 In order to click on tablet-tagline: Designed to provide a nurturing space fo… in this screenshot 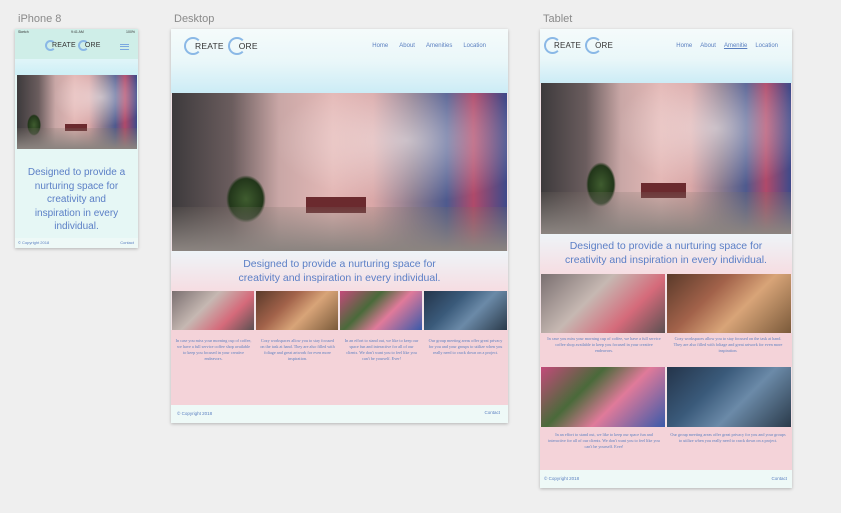, I will do `click(666, 253)`.